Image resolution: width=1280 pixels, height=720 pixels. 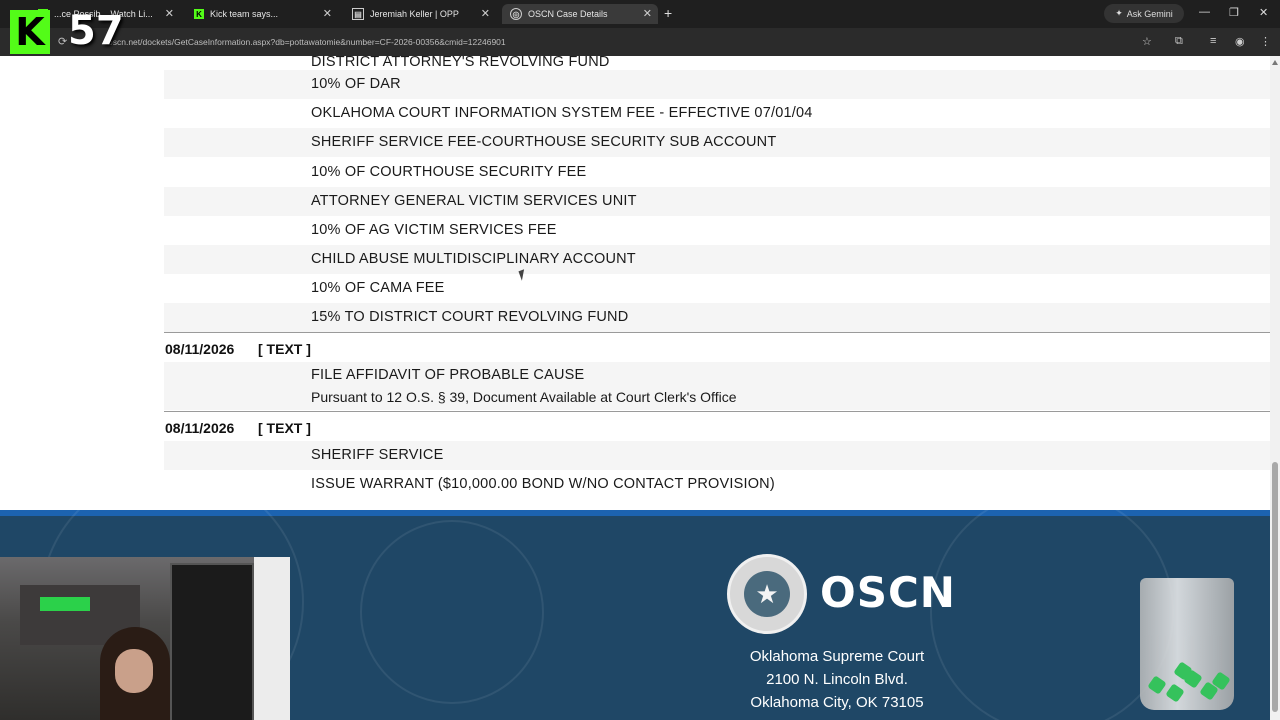 I want to click on profile-icon: ◉, so click(x=1240, y=41).